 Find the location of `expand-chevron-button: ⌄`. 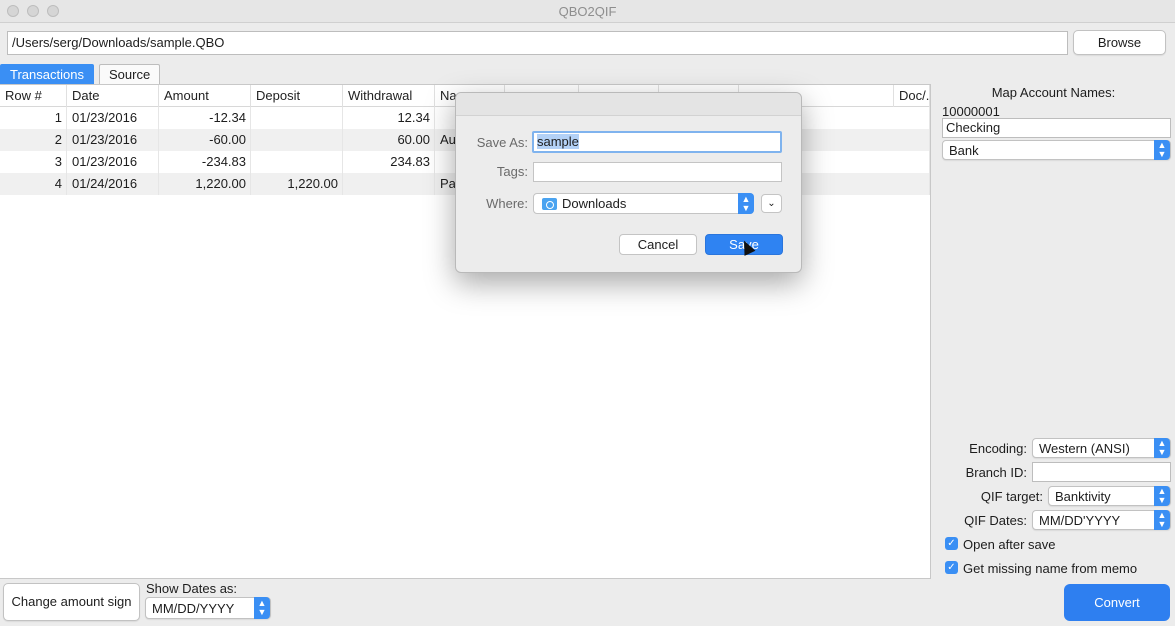

expand-chevron-button: ⌄ is located at coordinates (771, 203).